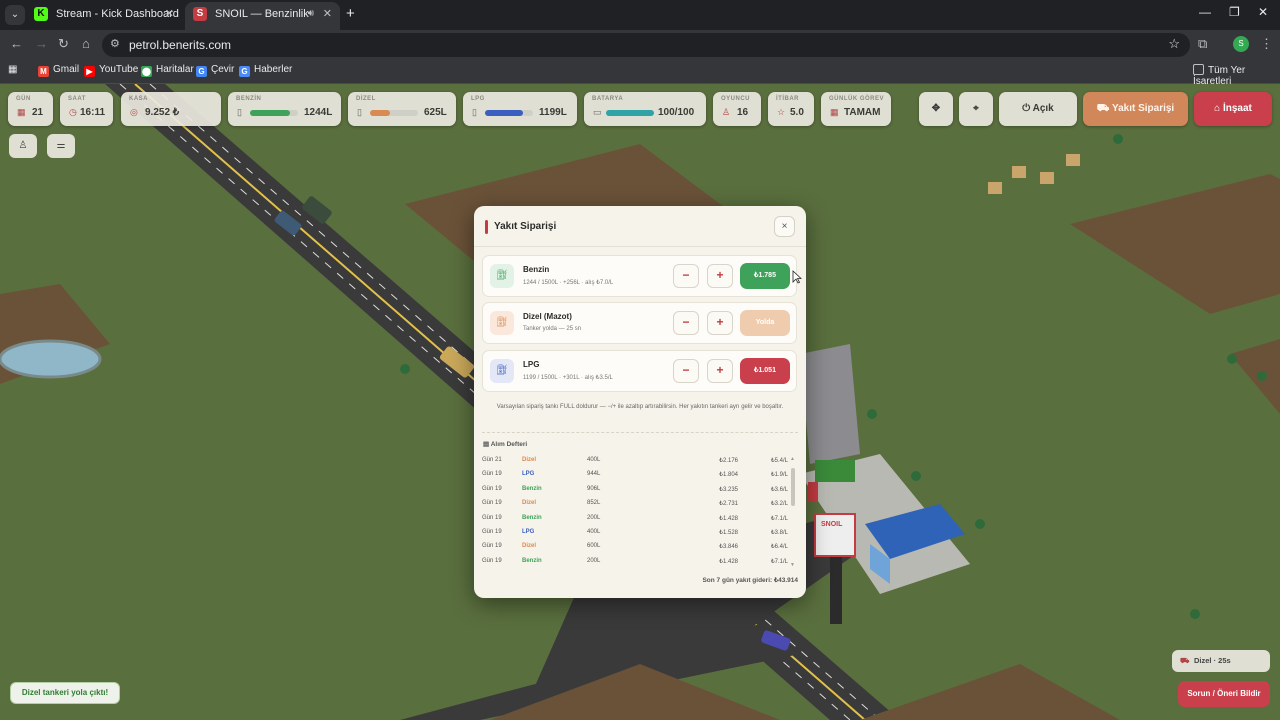  What do you see at coordinates (1233, 109) in the screenshot?
I see `build-button: ⌂ İnşaat` at bounding box center [1233, 109].